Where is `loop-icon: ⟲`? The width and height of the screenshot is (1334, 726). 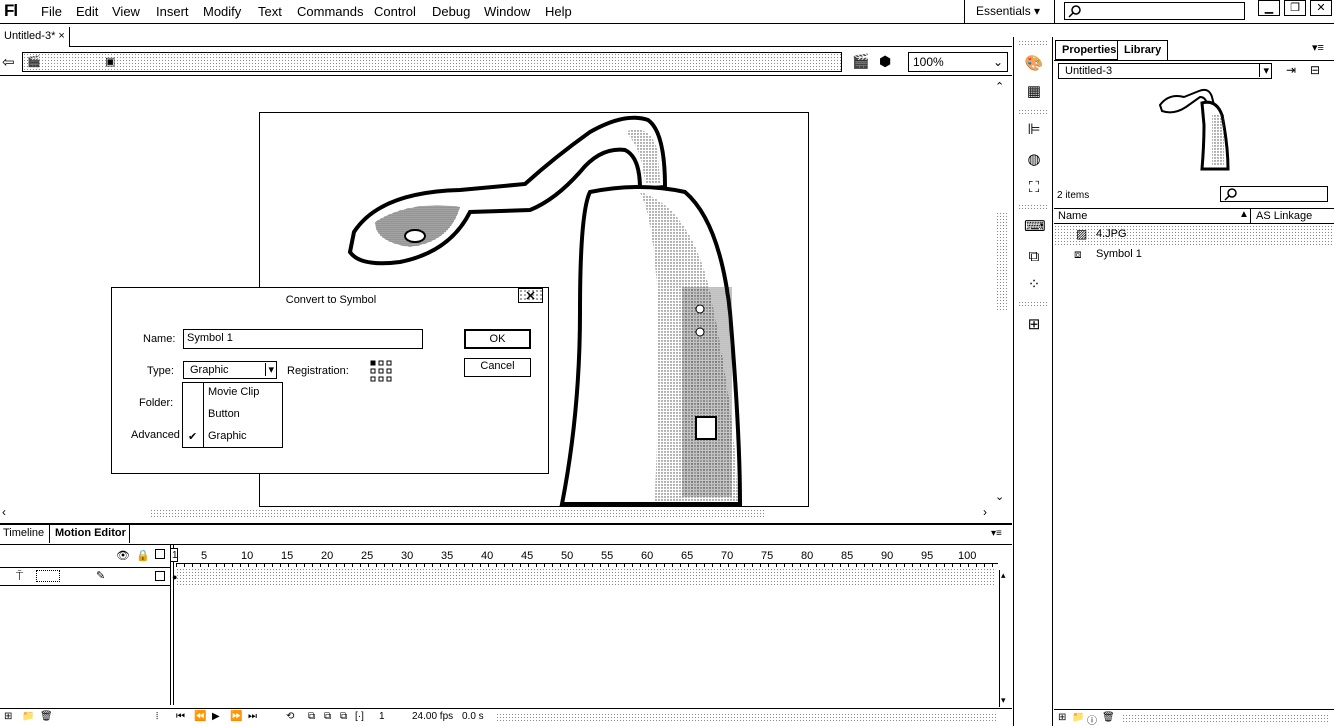
loop-icon: ⟲ is located at coordinates (290, 716).